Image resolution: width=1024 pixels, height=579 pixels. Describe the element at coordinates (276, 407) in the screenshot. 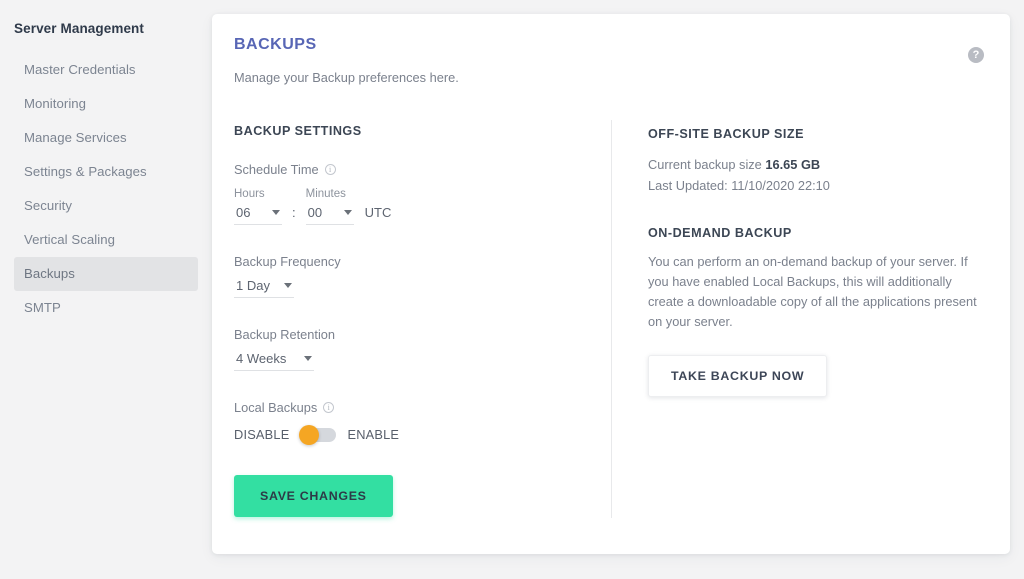

I see `local-backups-label-text: Local Backups` at that location.